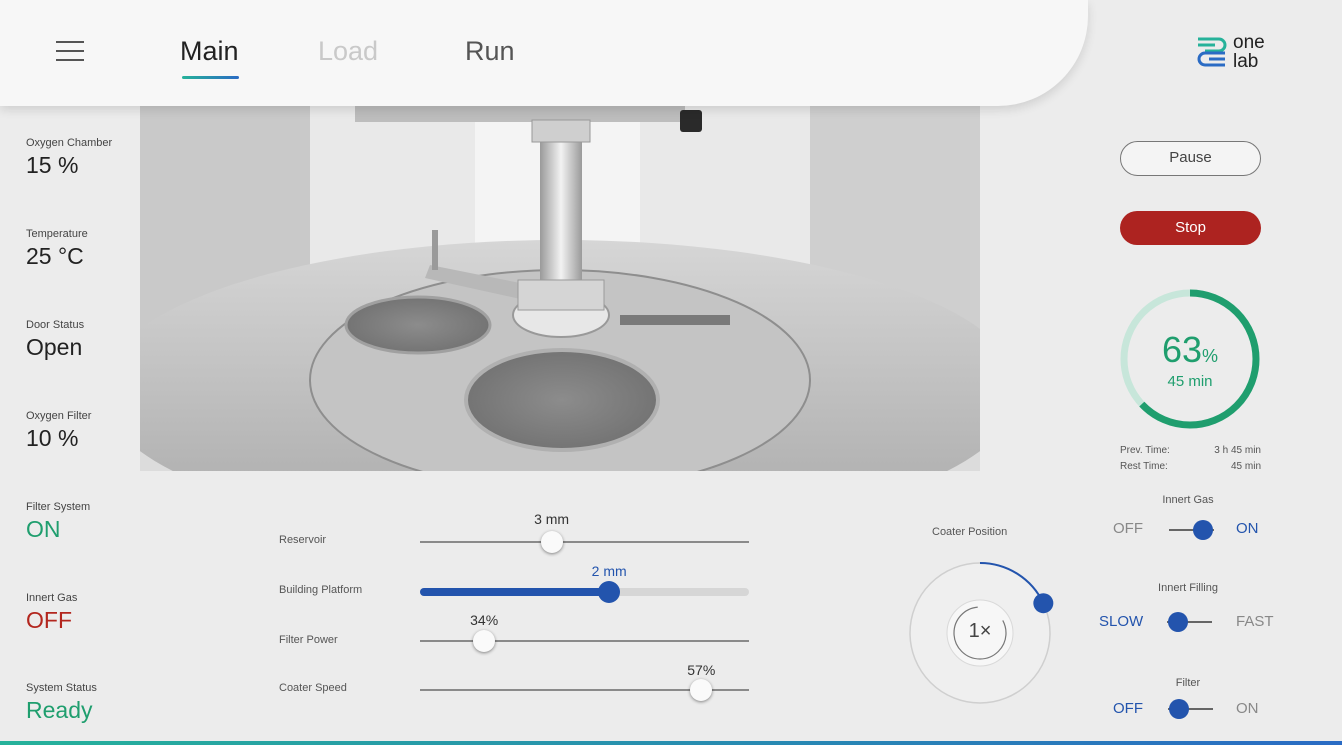 This screenshot has width=1342, height=745. Describe the element at coordinates (210, 77) in the screenshot. I see `active-tab-indicator` at that location.